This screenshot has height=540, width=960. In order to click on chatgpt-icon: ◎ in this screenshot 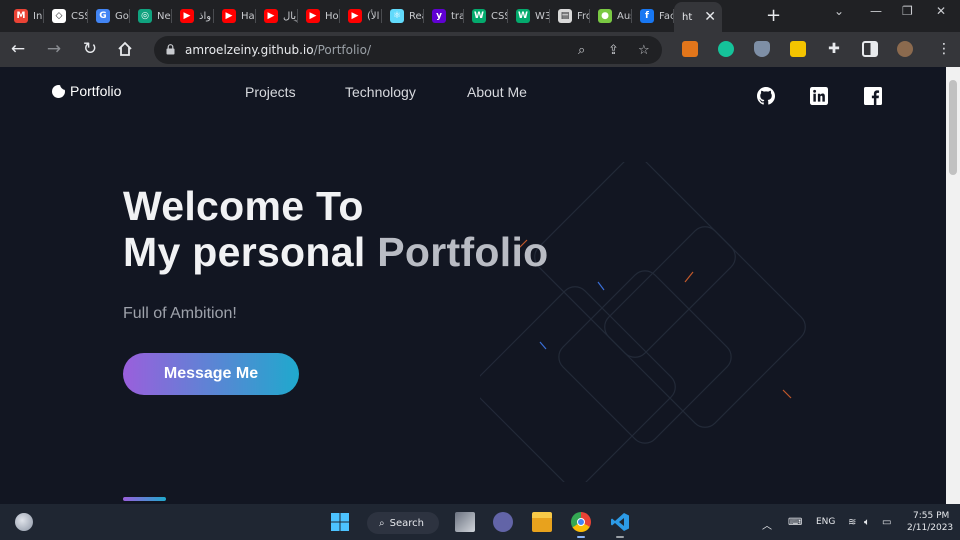, I will do `click(145, 16)`.